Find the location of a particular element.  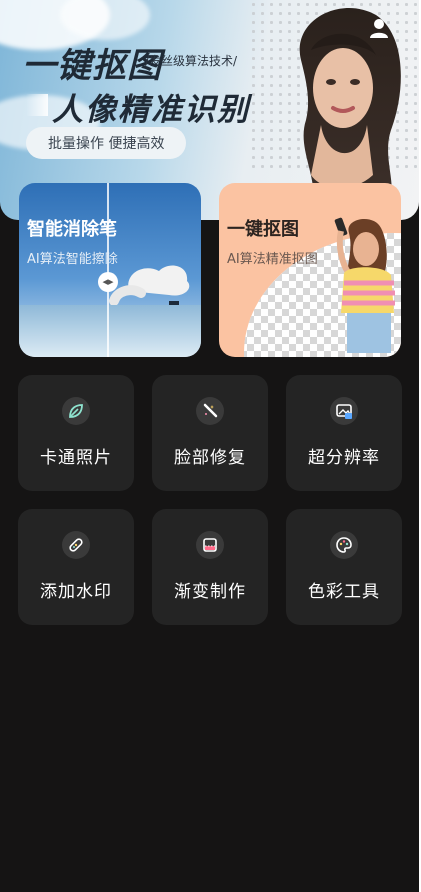

tool-cartoon-photo: 卡通照片 is located at coordinates (76, 433).